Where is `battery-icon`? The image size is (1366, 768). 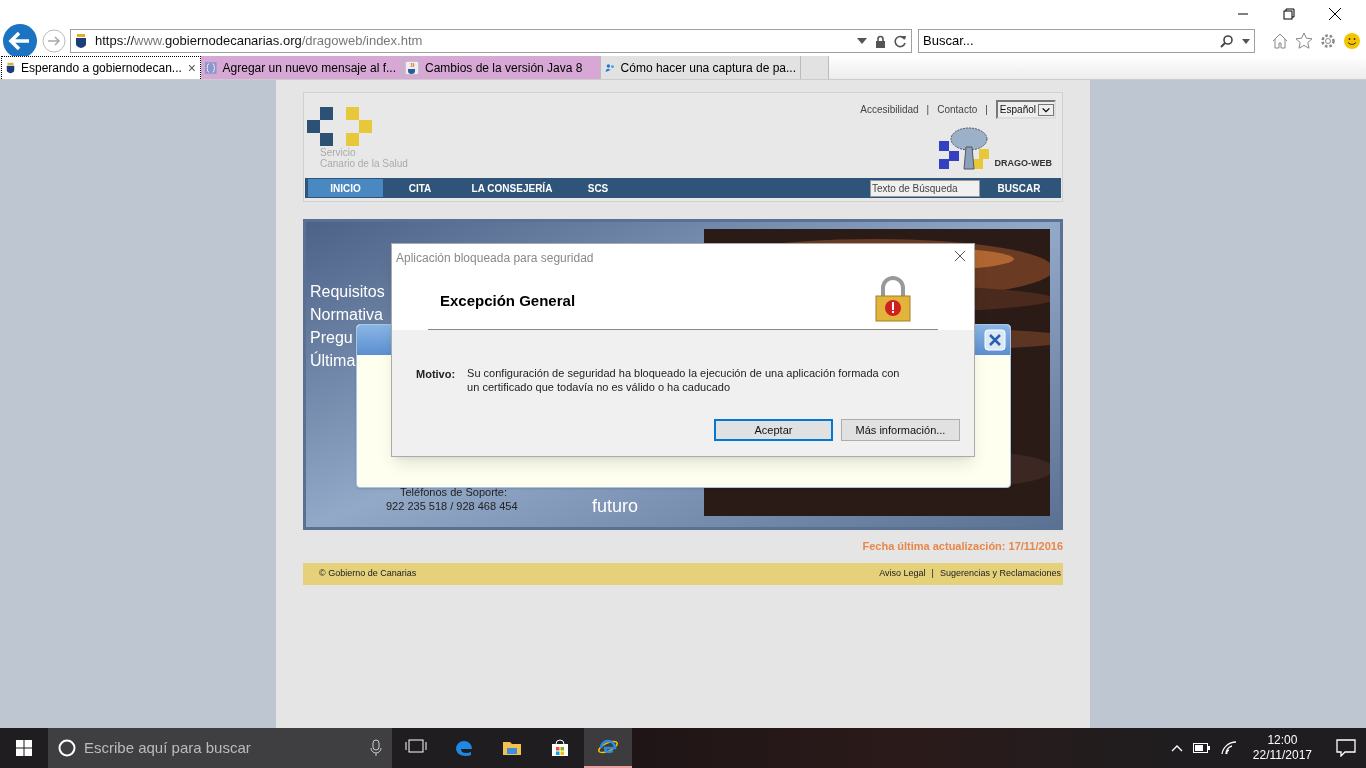 battery-icon is located at coordinates (1201, 748).